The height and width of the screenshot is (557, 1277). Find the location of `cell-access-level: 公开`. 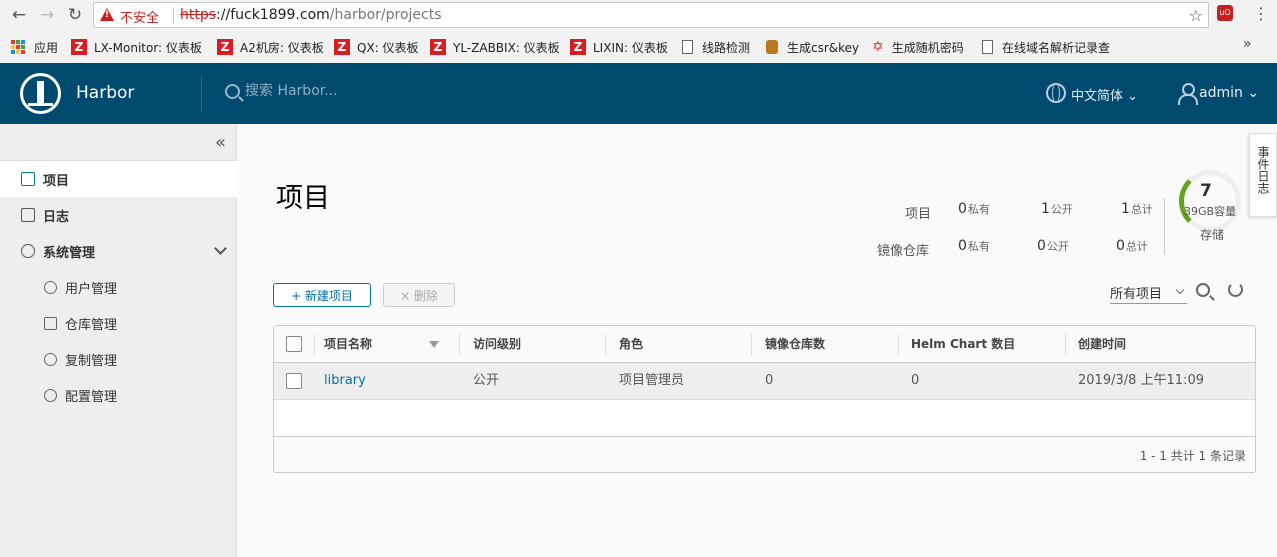

cell-access-level: 公开 is located at coordinates (486, 380).